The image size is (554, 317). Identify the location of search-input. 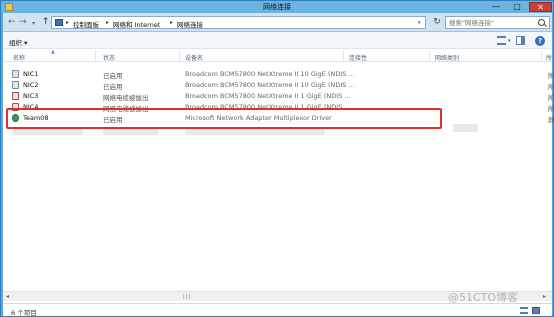
(493, 23).